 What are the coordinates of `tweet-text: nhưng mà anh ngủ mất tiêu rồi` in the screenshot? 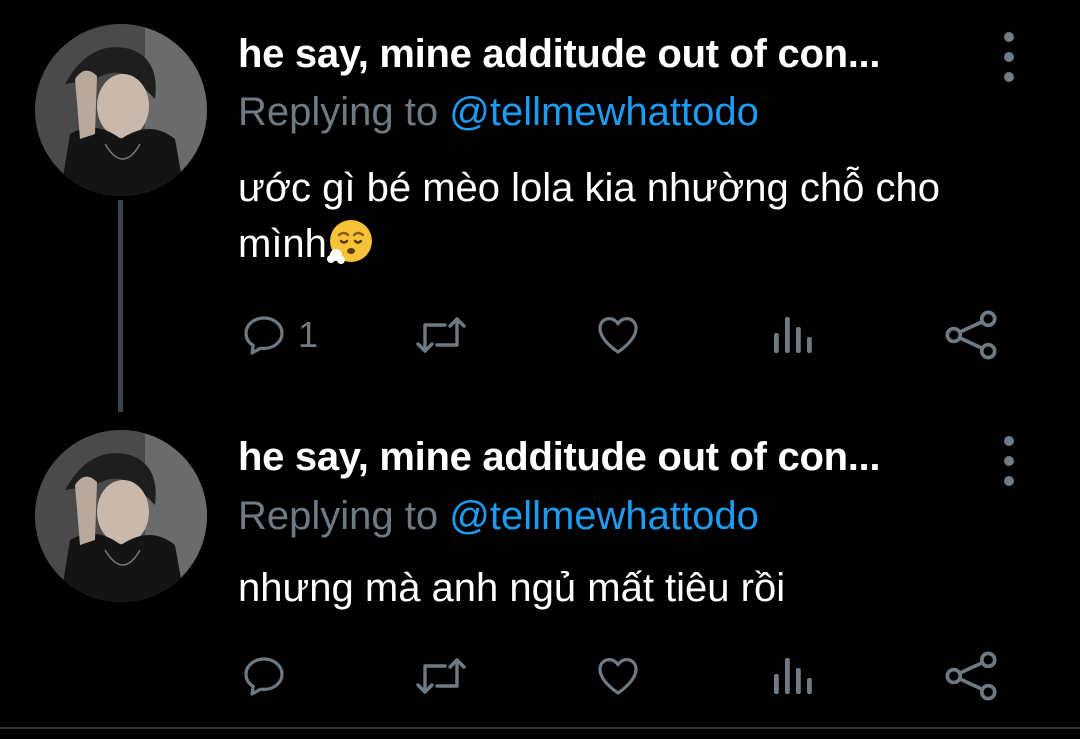 It's located at (608, 588).